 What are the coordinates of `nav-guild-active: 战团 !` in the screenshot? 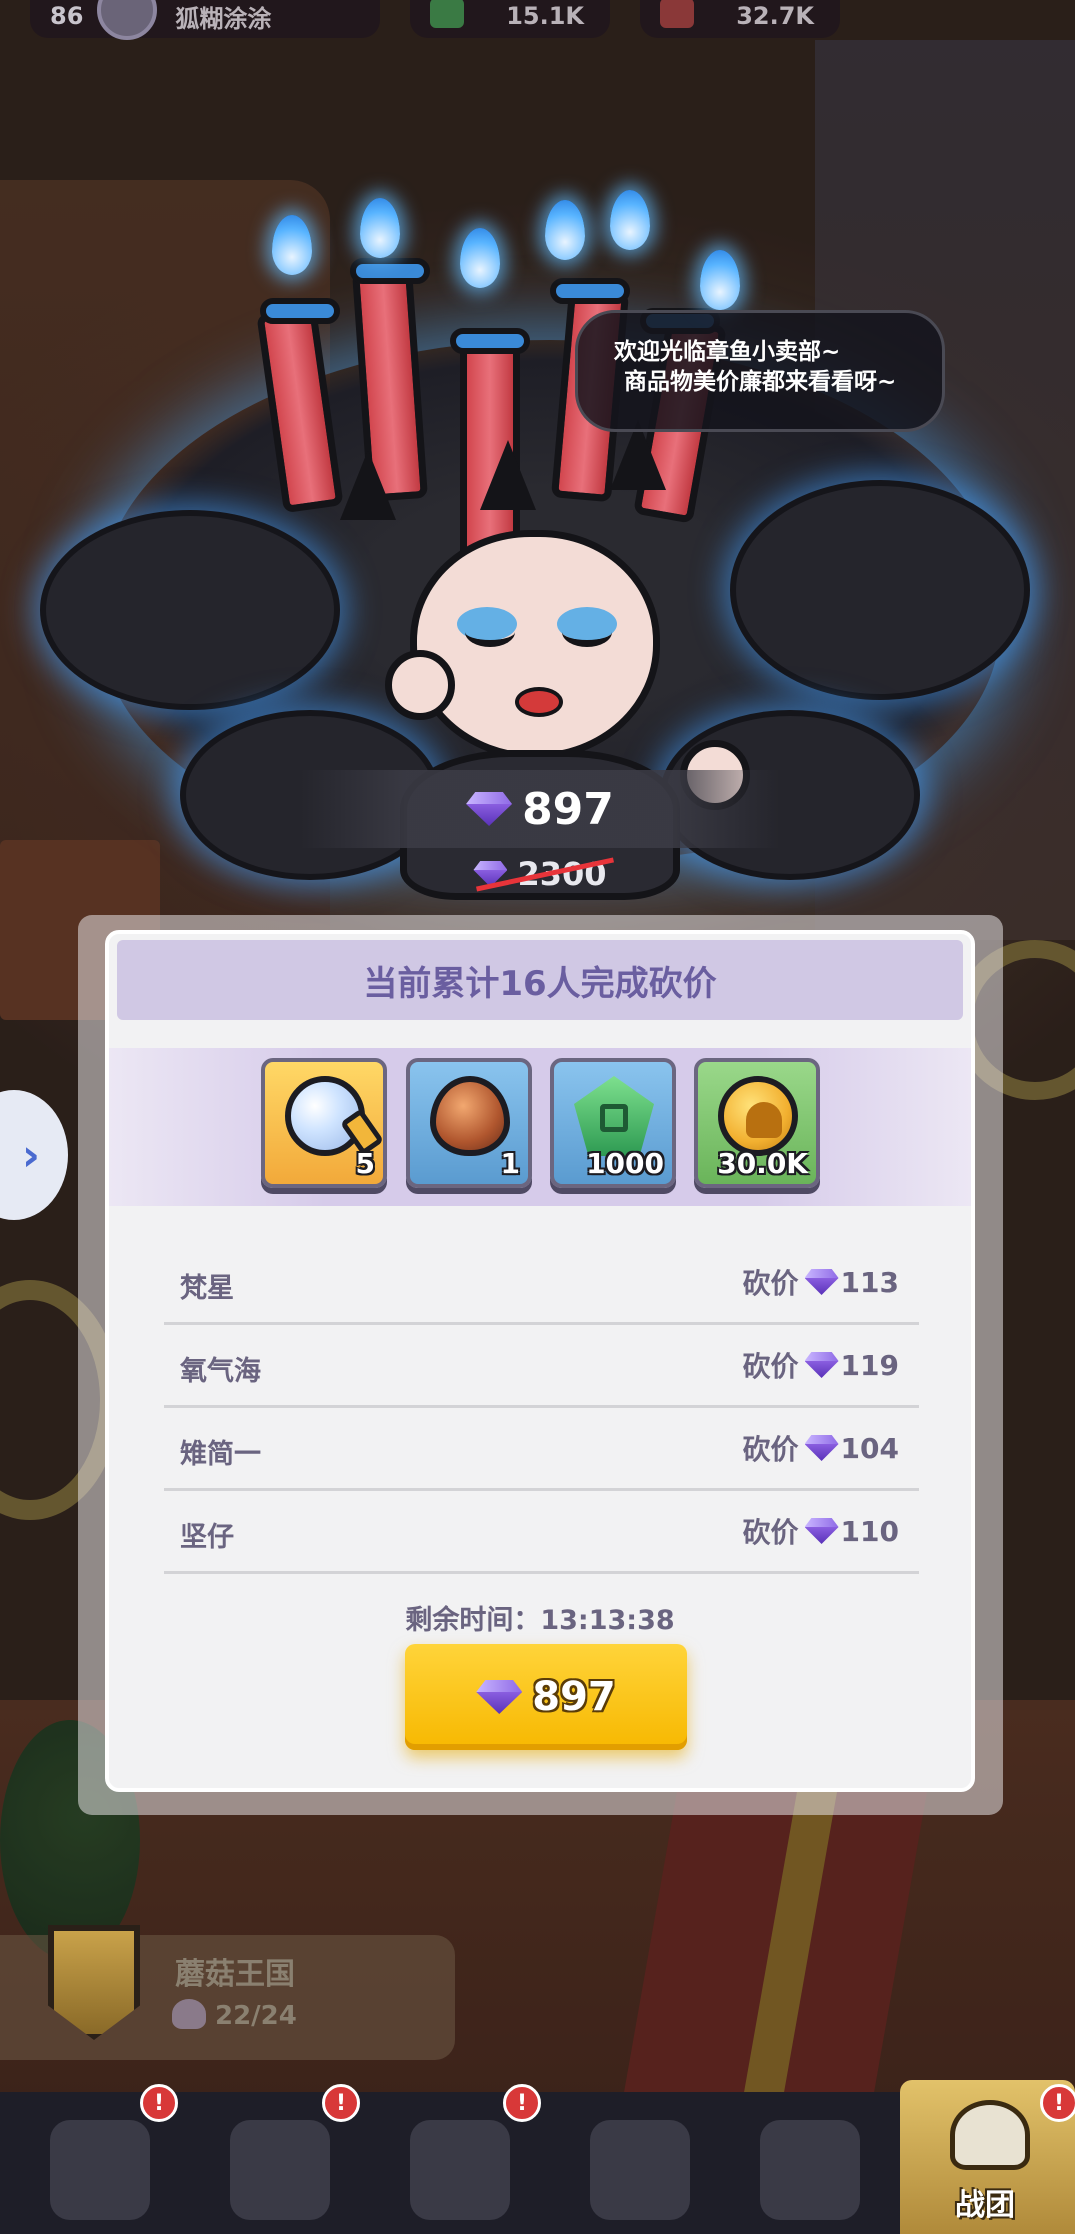 It's located at (987, 2157).